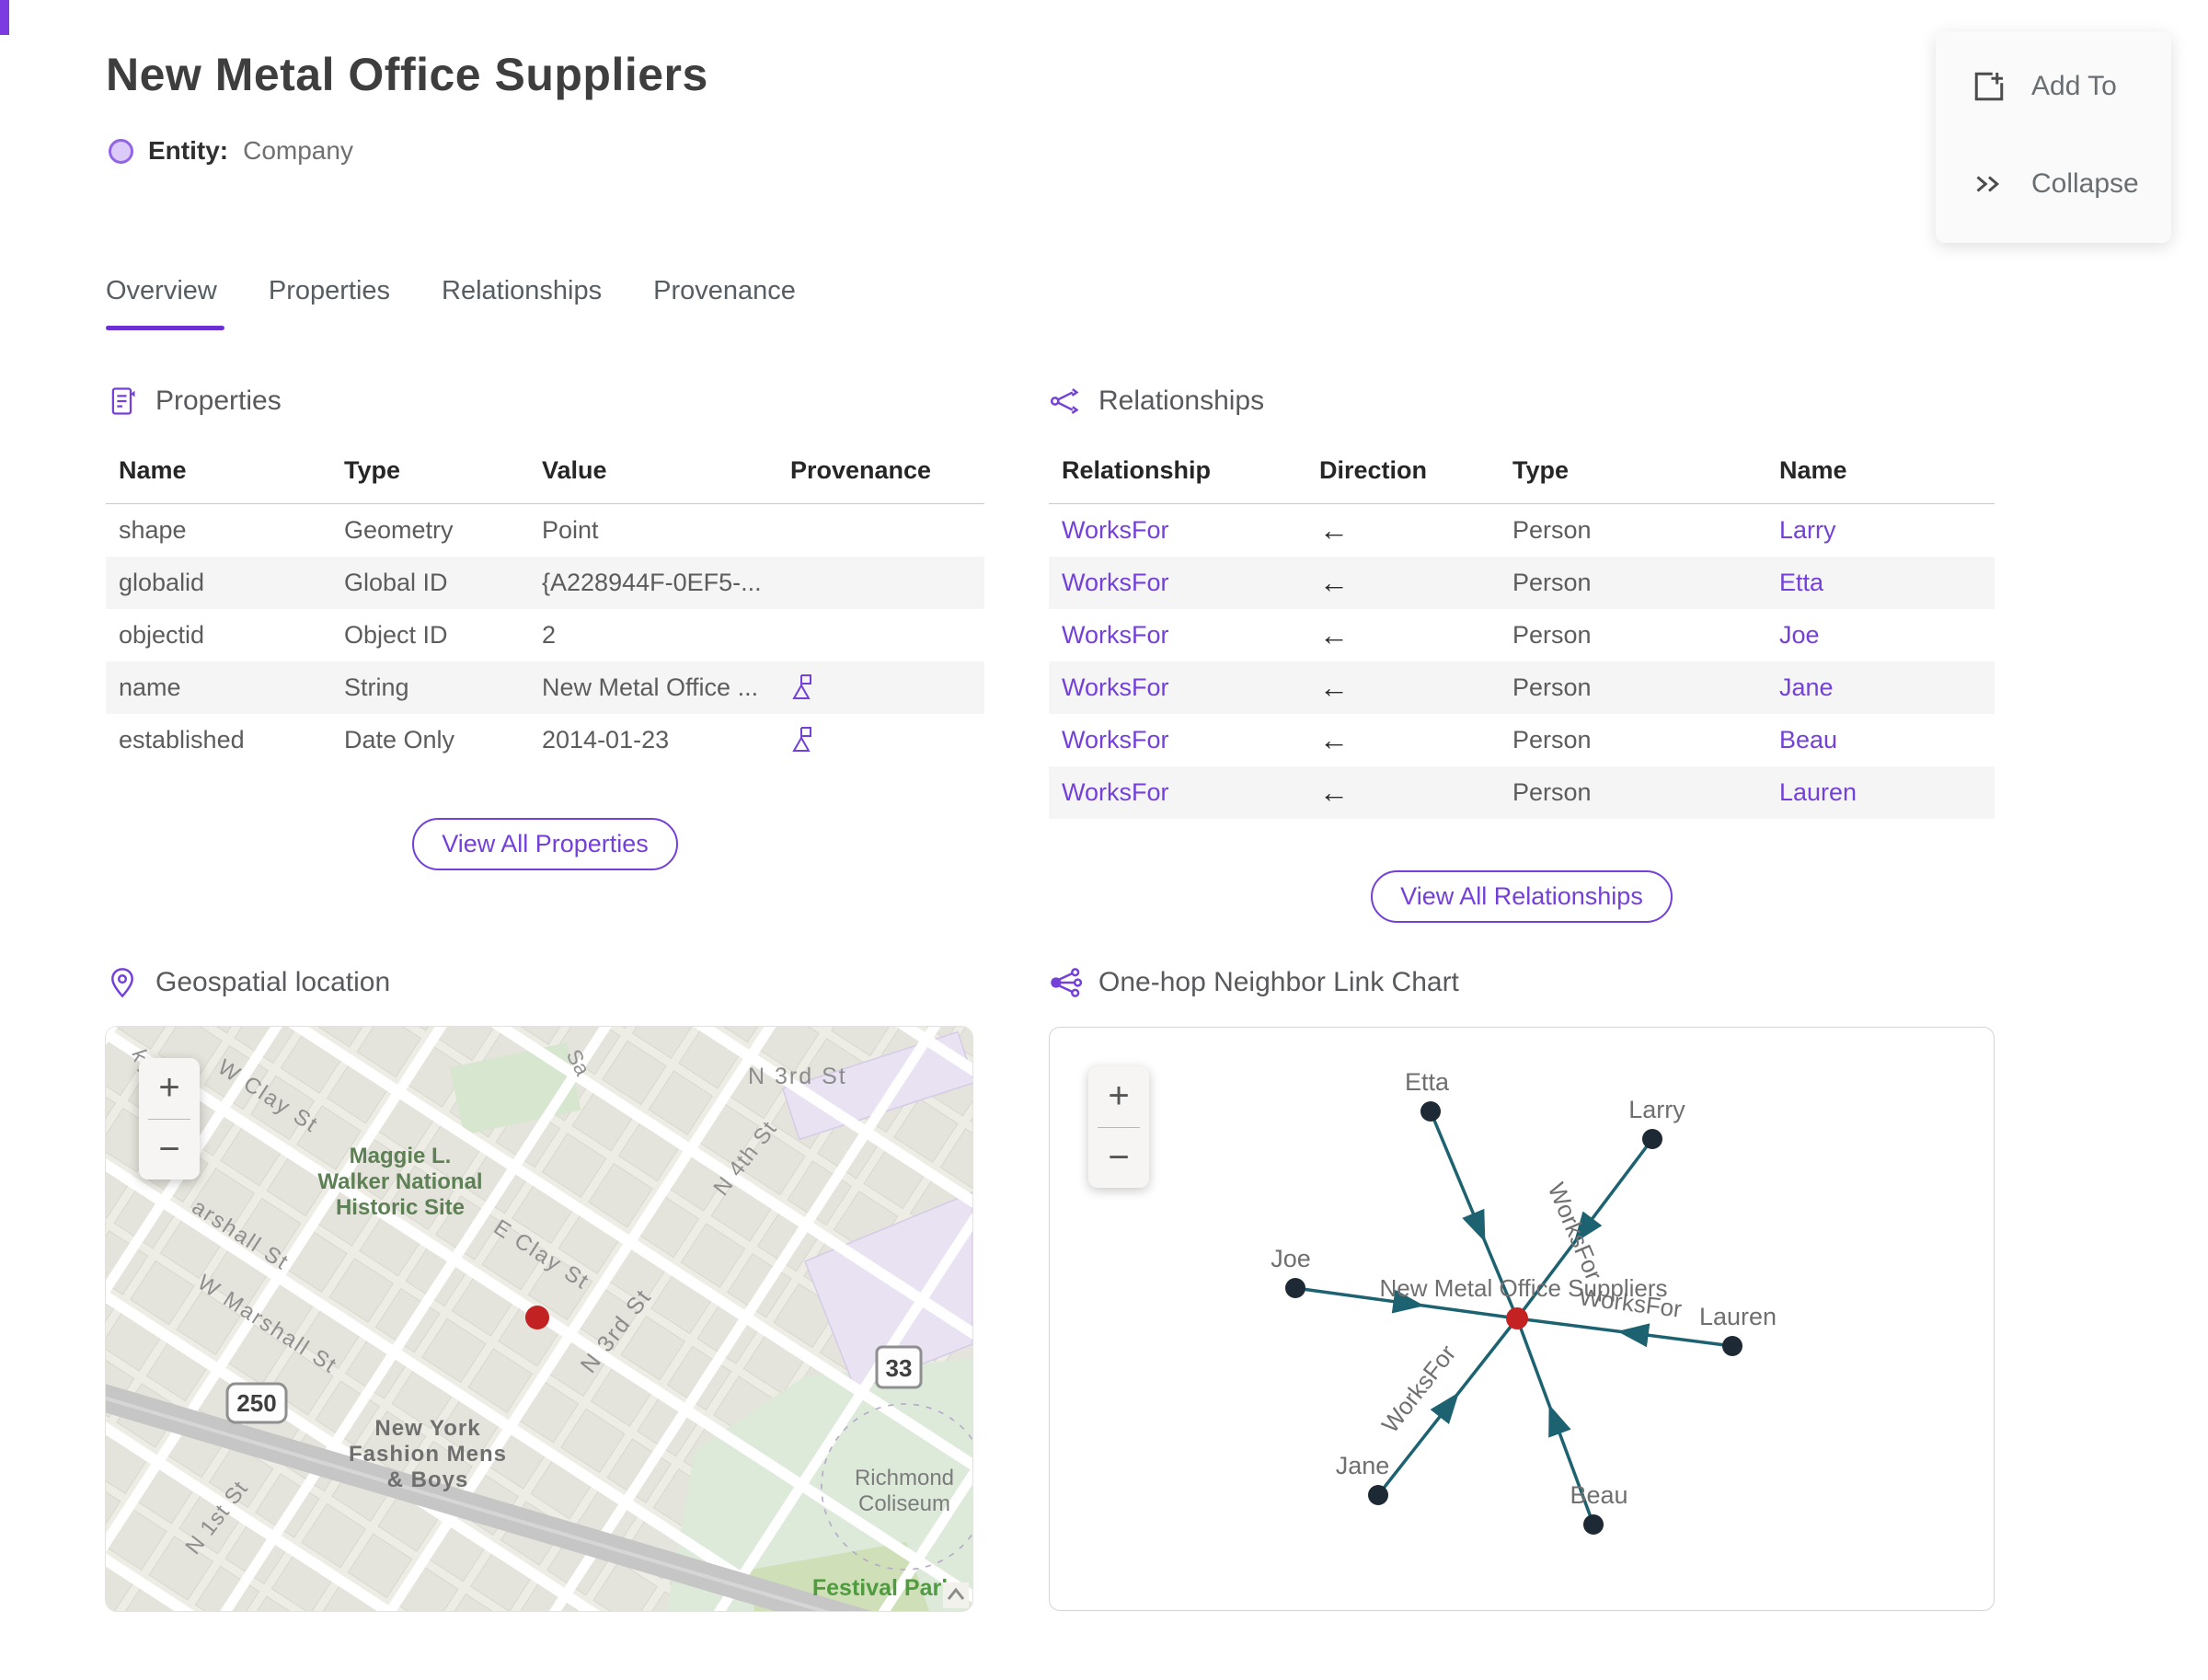 This screenshot has width=2208, height=1680. I want to click on table-row: WorksFor ← Person Jane, so click(1522, 687).